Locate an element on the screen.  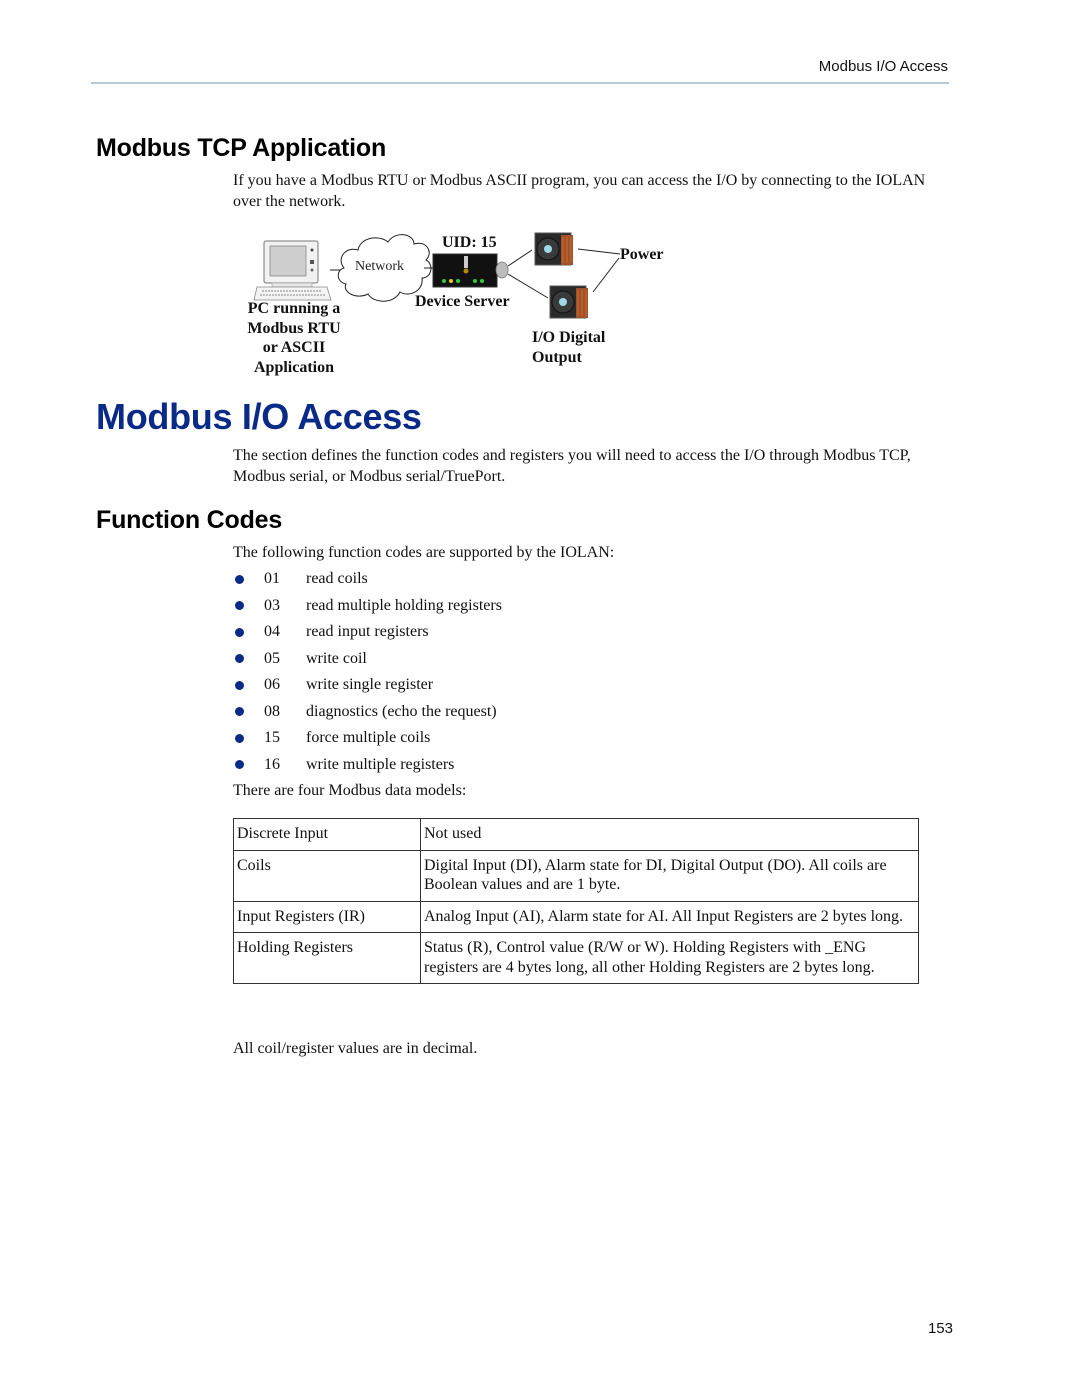
device-server-icon is located at coordinates (470, 270).